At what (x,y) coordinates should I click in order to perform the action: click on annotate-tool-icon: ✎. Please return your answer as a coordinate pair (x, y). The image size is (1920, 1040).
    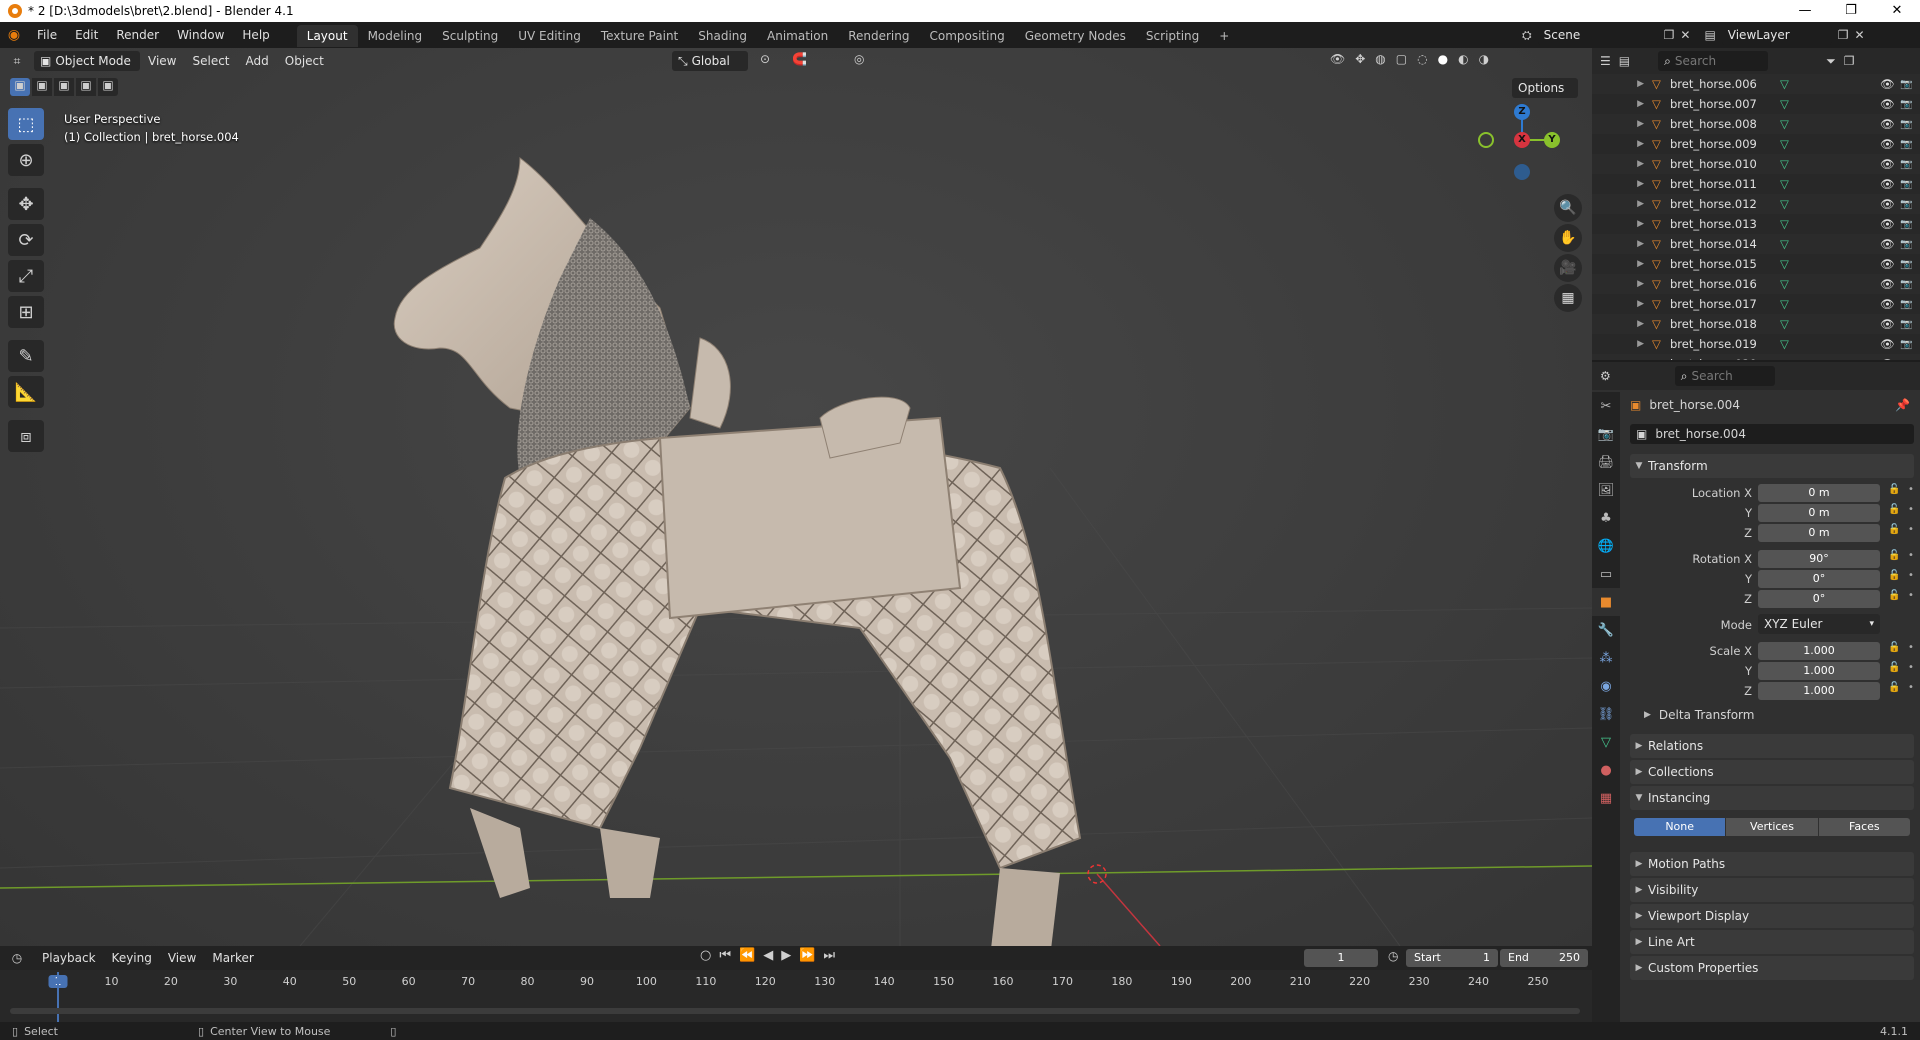
    Looking at the image, I should click on (26, 356).